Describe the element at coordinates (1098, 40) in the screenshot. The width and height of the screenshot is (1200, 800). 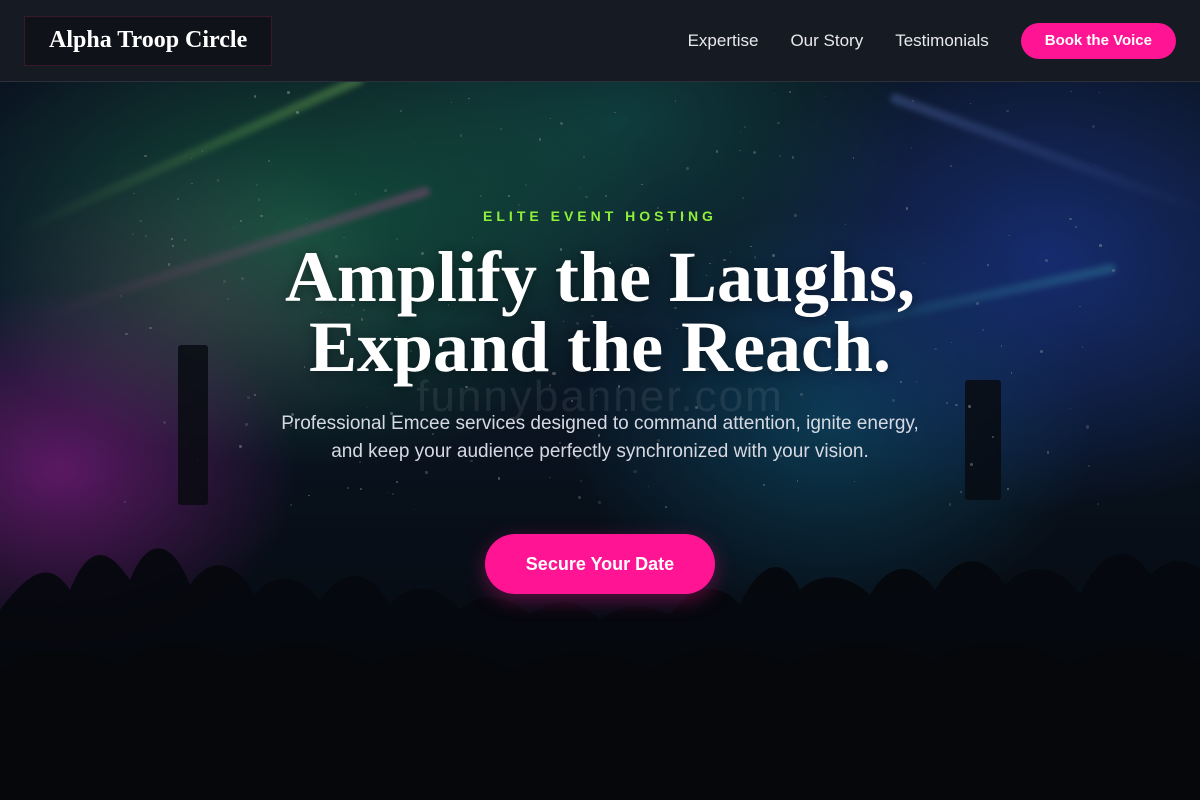
I see `book-the-voice-button: Book the Voice` at that location.